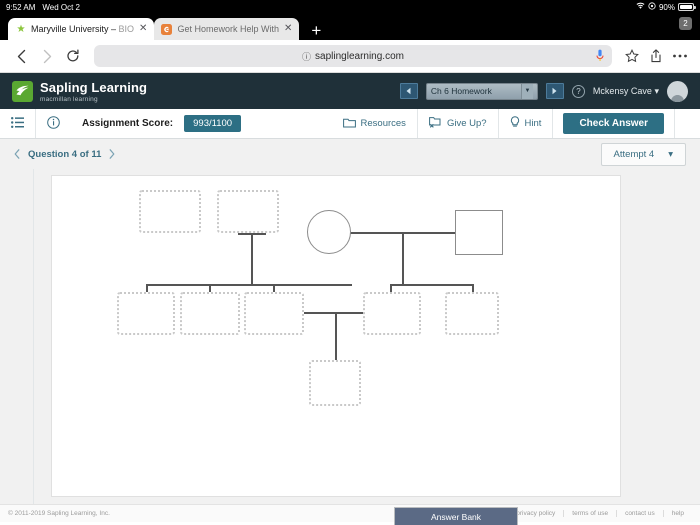  What do you see at coordinates (69, 99) in the screenshot?
I see `brand-subtitle: macmillan learning` at bounding box center [69, 99].